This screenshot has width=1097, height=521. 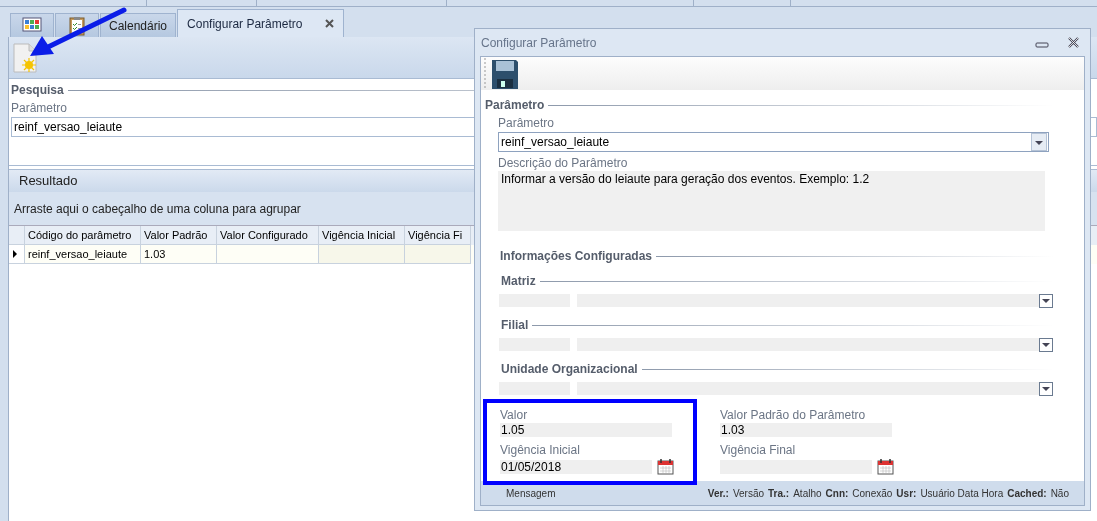 What do you see at coordinates (502, 73) in the screenshot?
I see `save-icon` at bounding box center [502, 73].